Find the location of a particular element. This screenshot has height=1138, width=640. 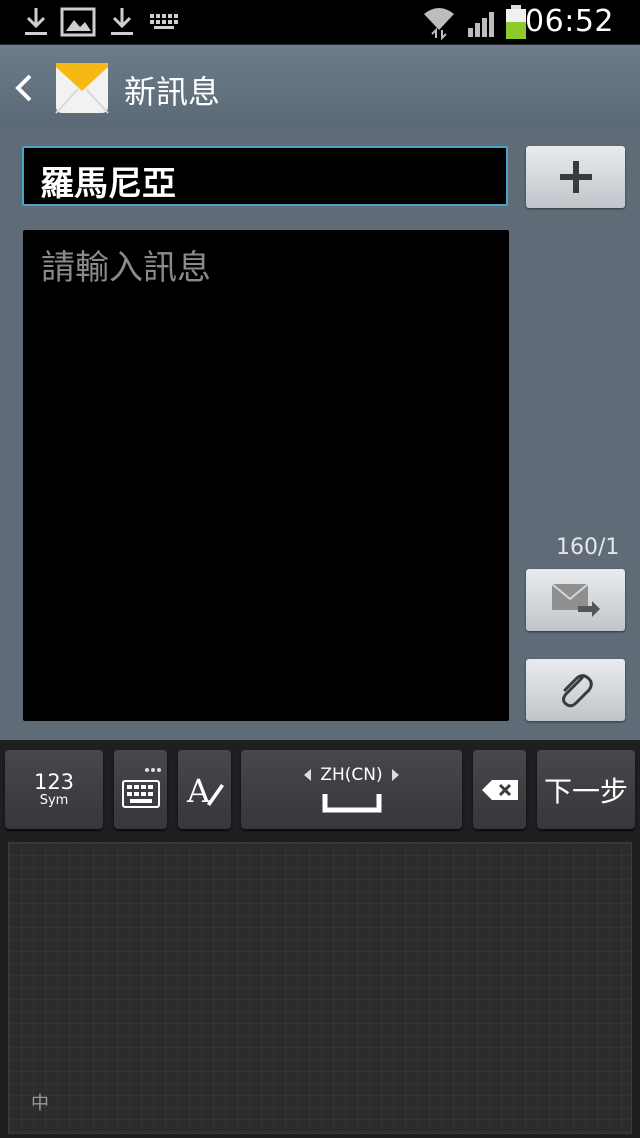

sym-key-label: 123 is located at coordinates (54, 781).